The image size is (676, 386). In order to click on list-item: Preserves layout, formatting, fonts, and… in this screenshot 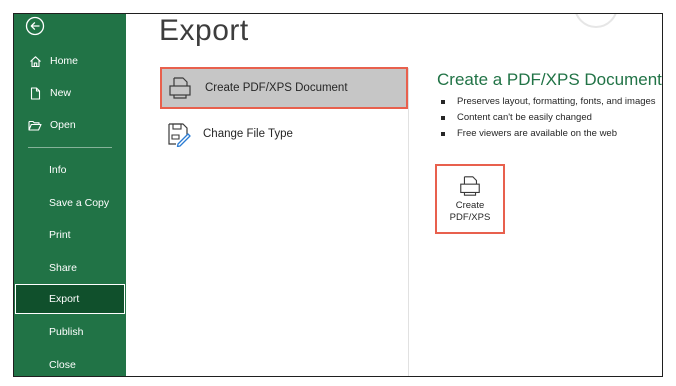, I will do `click(548, 102)`.